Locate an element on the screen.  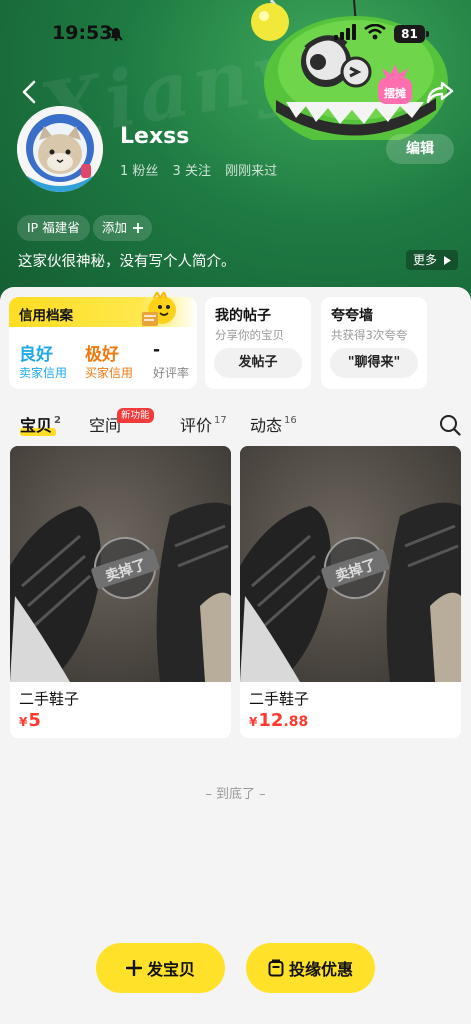
promo-discount-label: 投缘优惠 is located at coordinates (320, 969).